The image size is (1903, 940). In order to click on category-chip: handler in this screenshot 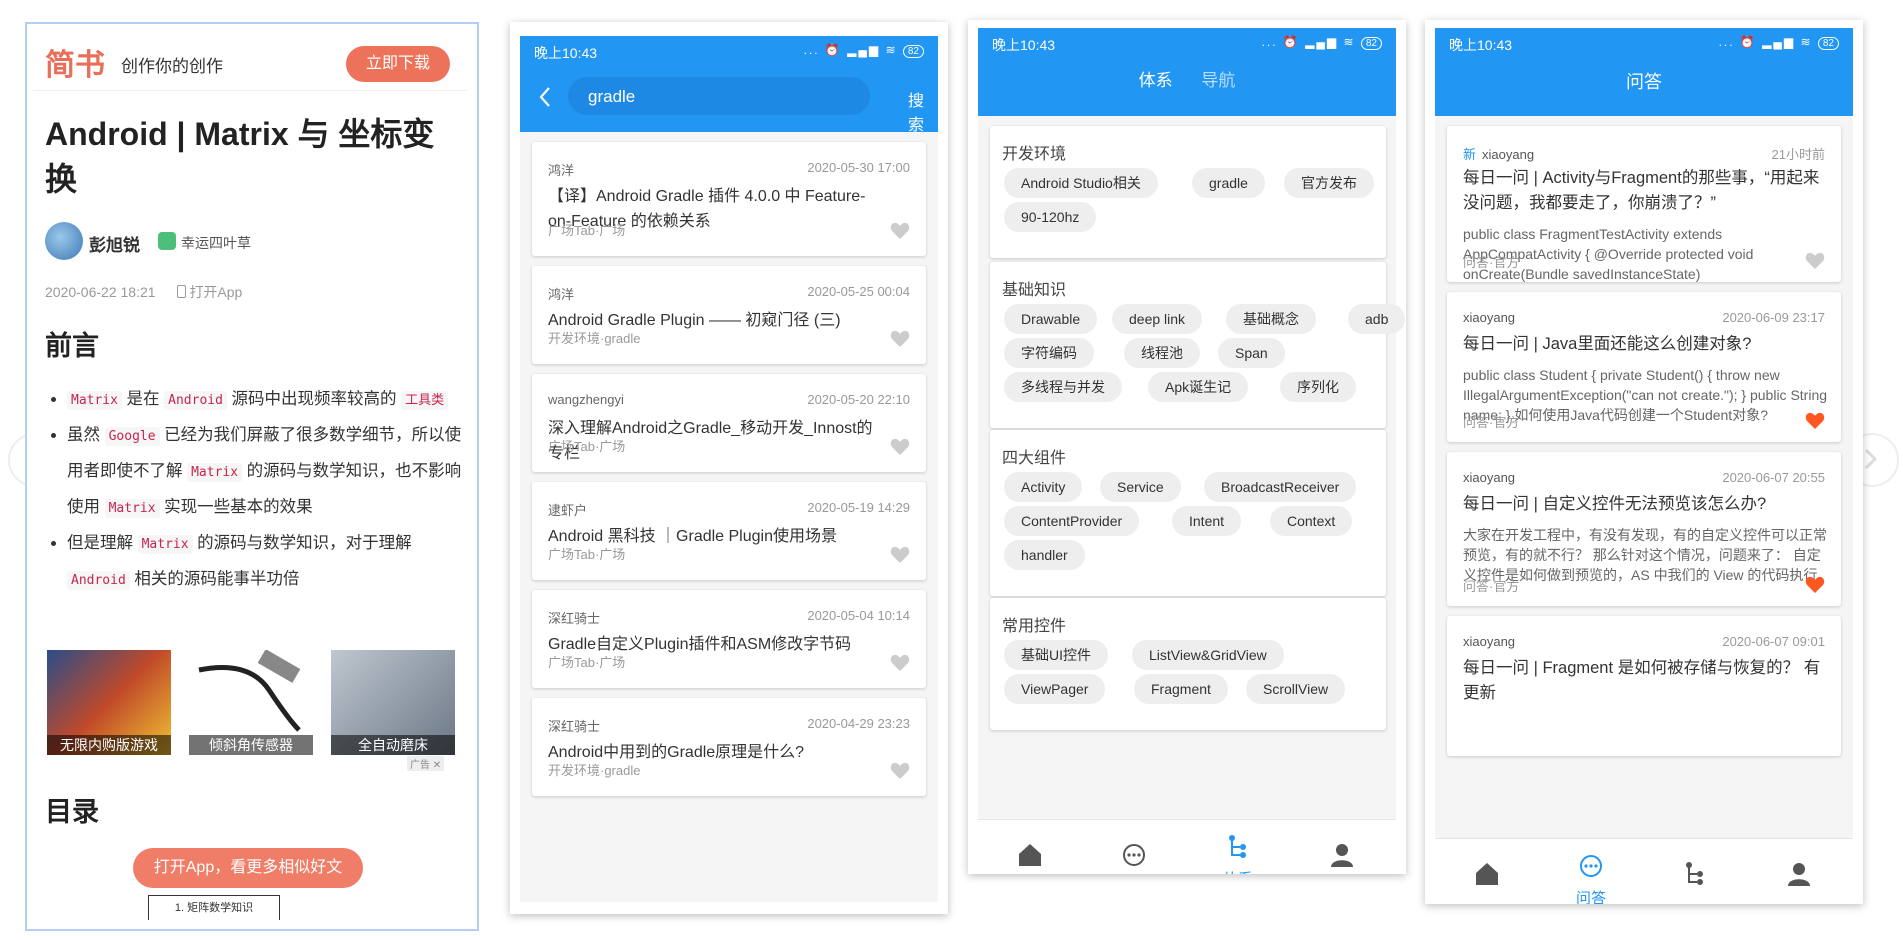, I will do `click(1044, 555)`.